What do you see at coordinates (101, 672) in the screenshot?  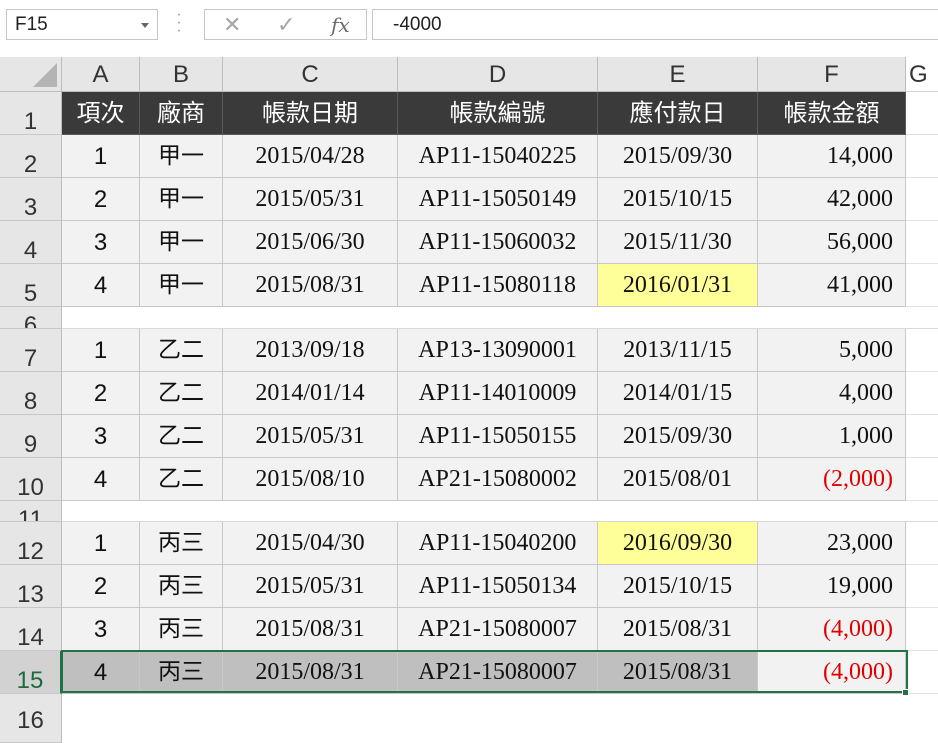 I see `cell-item-15: 4` at bounding box center [101, 672].